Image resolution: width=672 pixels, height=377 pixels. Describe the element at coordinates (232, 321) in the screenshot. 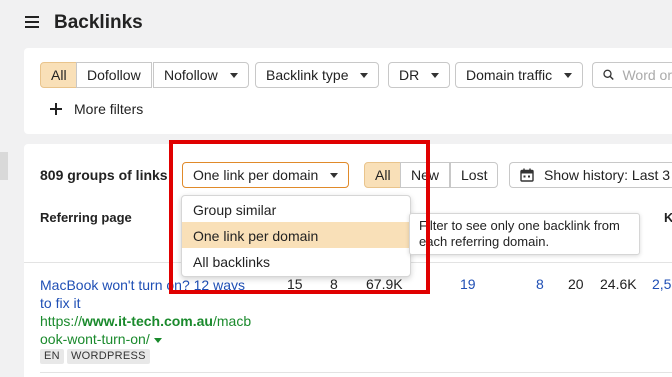

I see `row-url-path1: /macb` at that location.